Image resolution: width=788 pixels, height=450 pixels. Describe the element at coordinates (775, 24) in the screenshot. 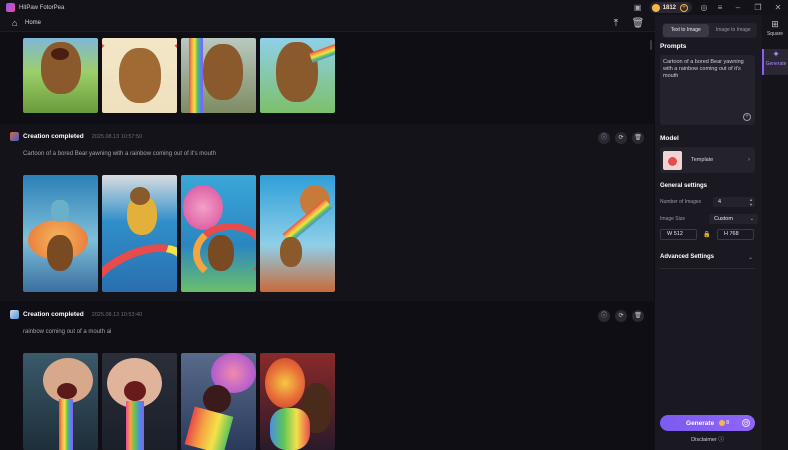

I see `grid-icon: ⊞` at that location.